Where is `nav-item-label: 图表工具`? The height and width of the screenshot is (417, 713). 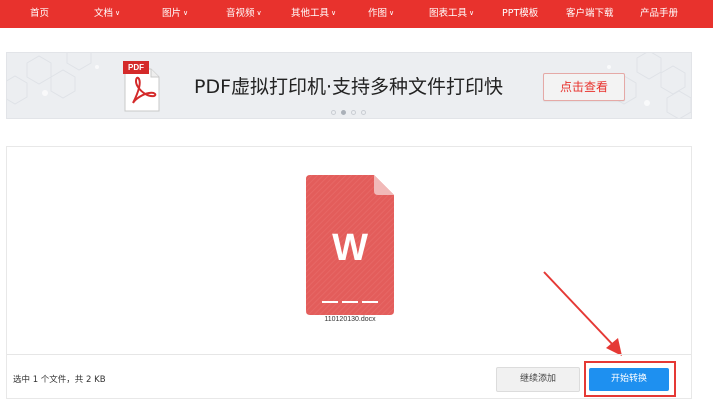 nav-item-label: 图表工具 is located at coordinates (448, 13).